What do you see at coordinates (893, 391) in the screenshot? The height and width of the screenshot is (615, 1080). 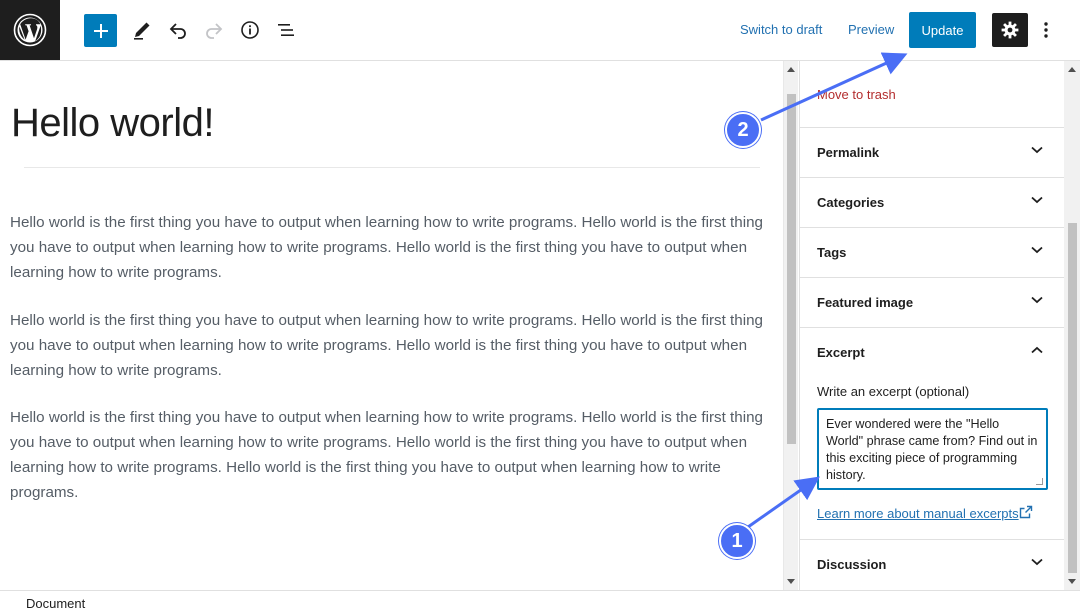 I see `excerpt-label: Write an excerpt (optional)` at bounding box center [893, 391].